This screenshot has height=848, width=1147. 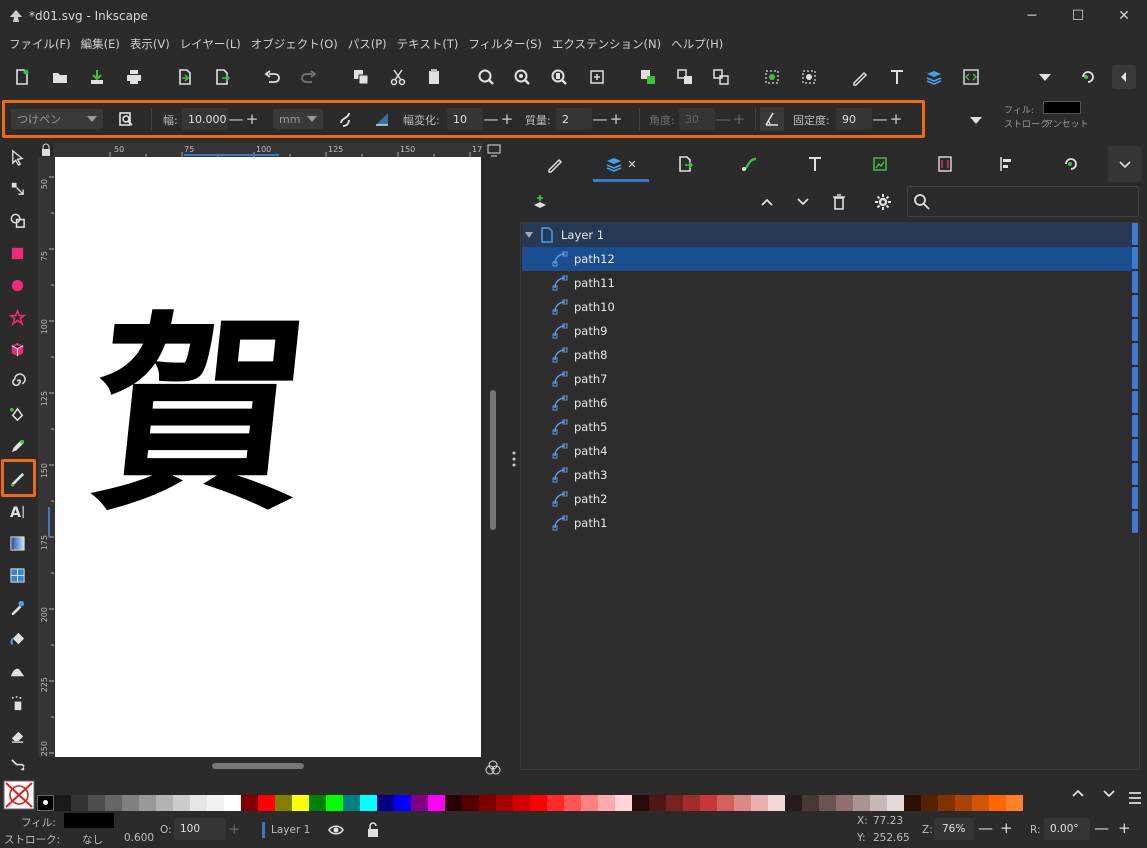 I want to click on thinning-decrement-button: —, so click(x=491, y=119).